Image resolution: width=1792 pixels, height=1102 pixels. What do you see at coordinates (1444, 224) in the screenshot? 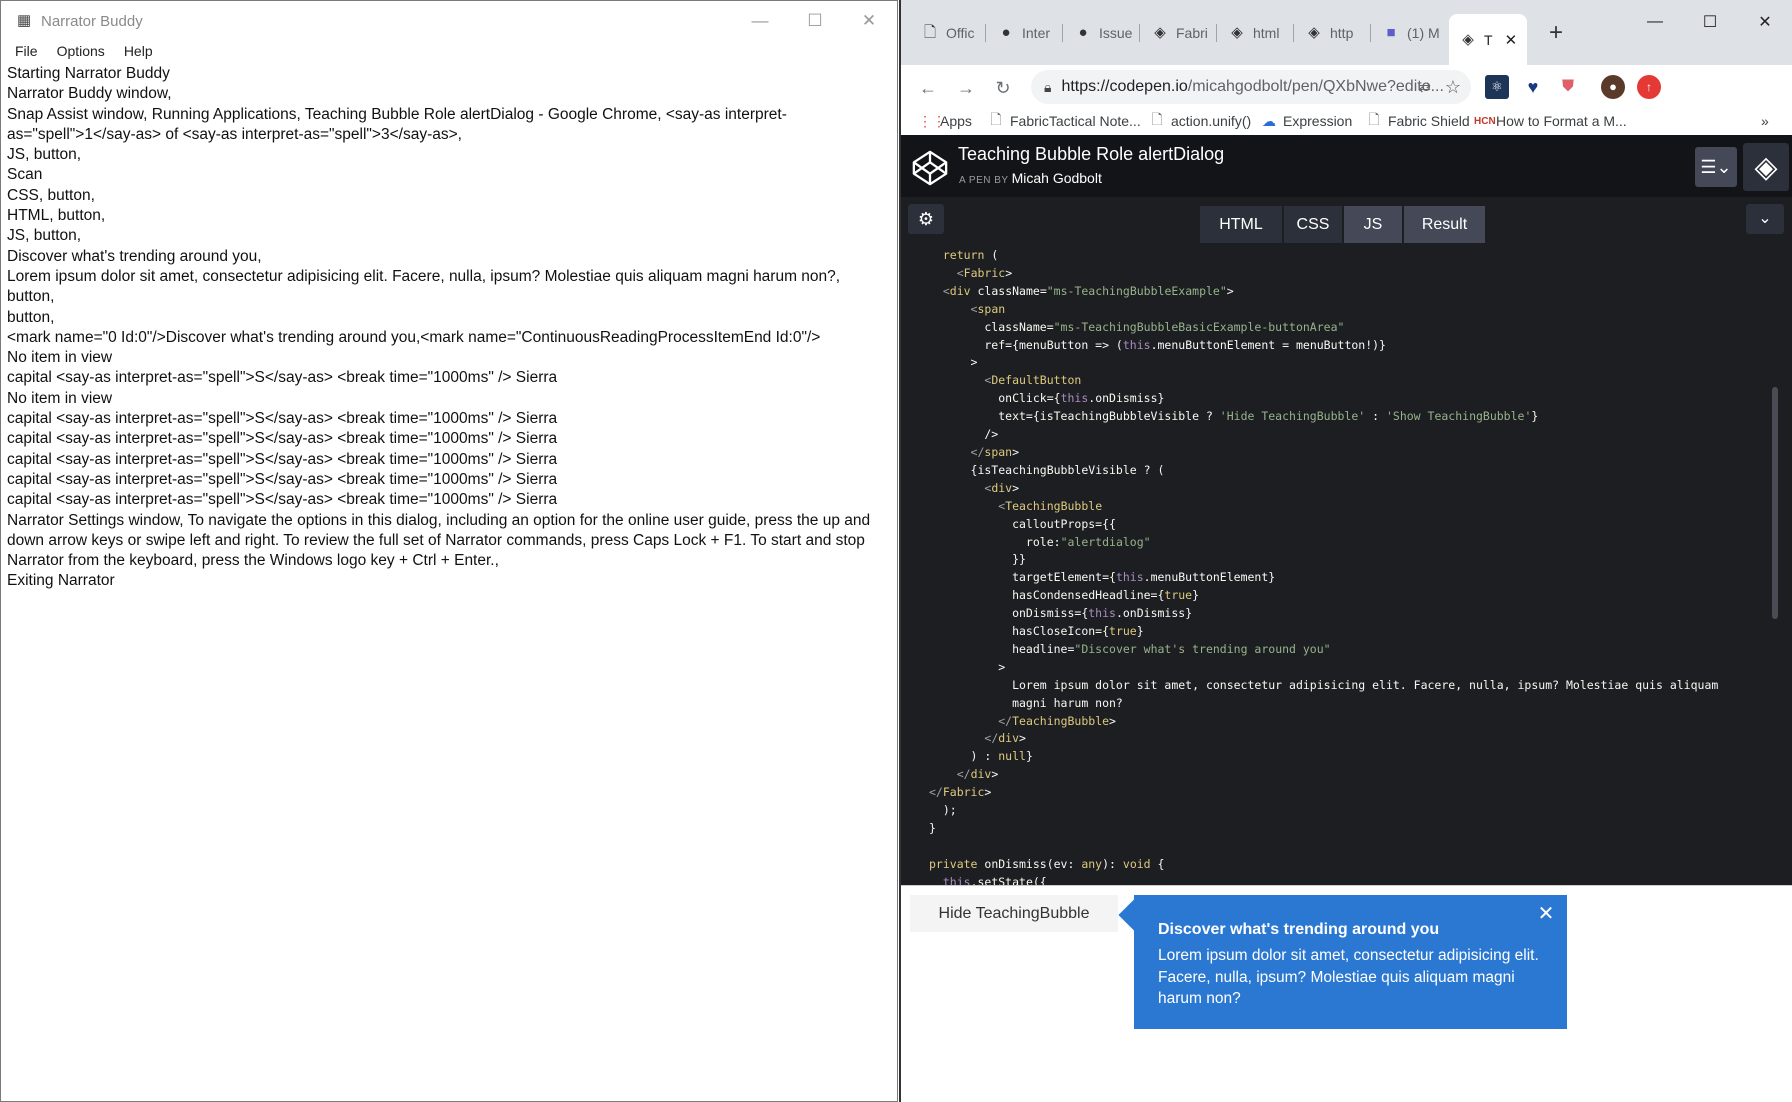
I see `tab-result: Result` at bounding box center [1444, 224].